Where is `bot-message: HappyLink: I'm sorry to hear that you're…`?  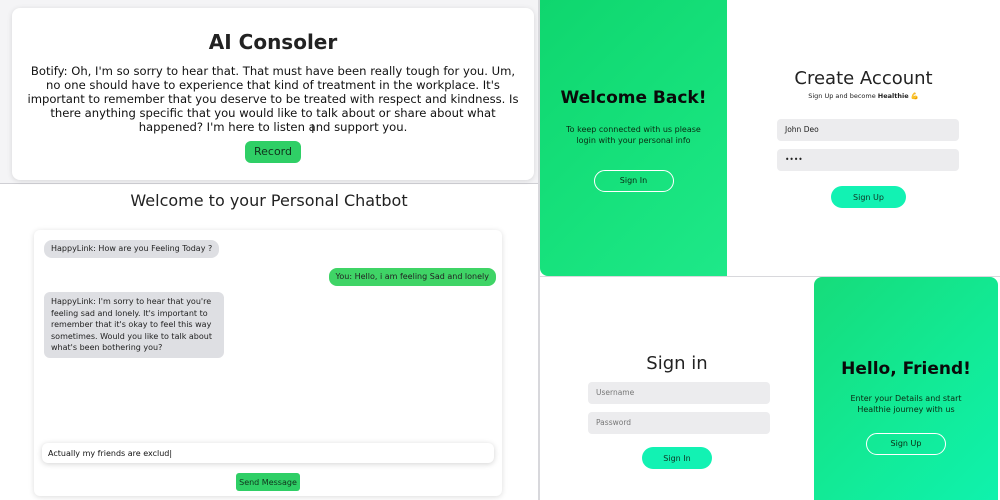 bot-message: HappyLink: I'm sorry to hear that you're… is located at coordinates (134, 325).